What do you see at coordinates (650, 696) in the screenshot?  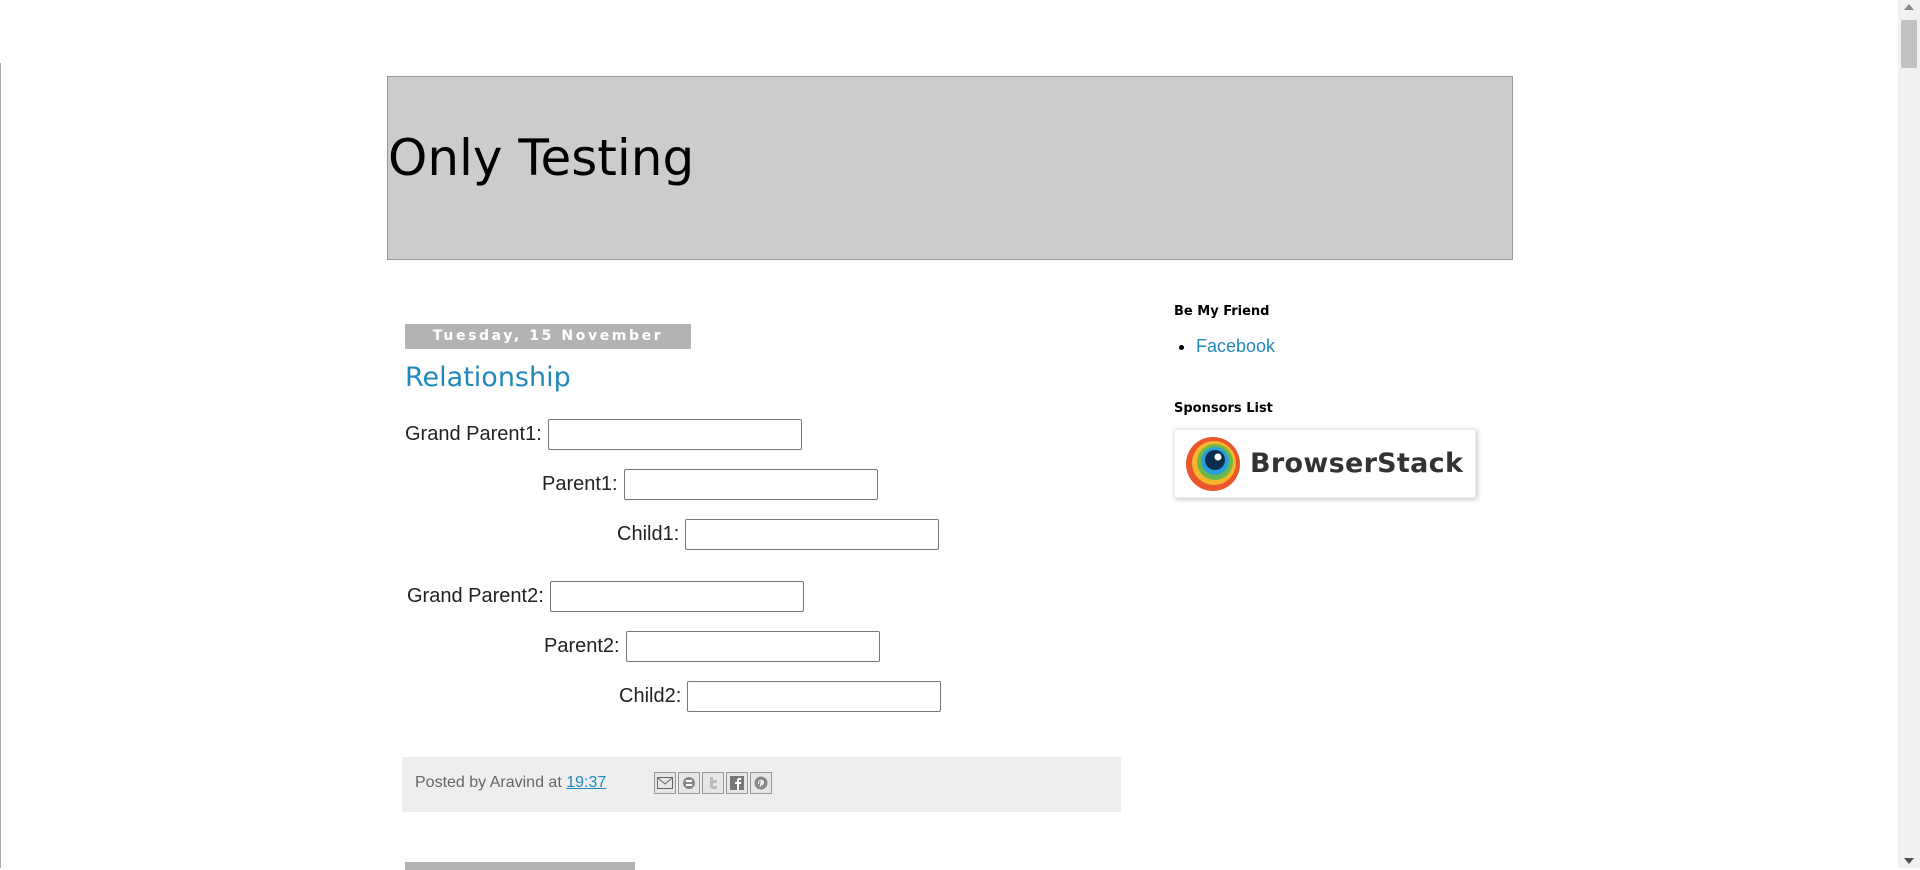 I see `child2-label: Child2:` at bounding box center [650, 696].